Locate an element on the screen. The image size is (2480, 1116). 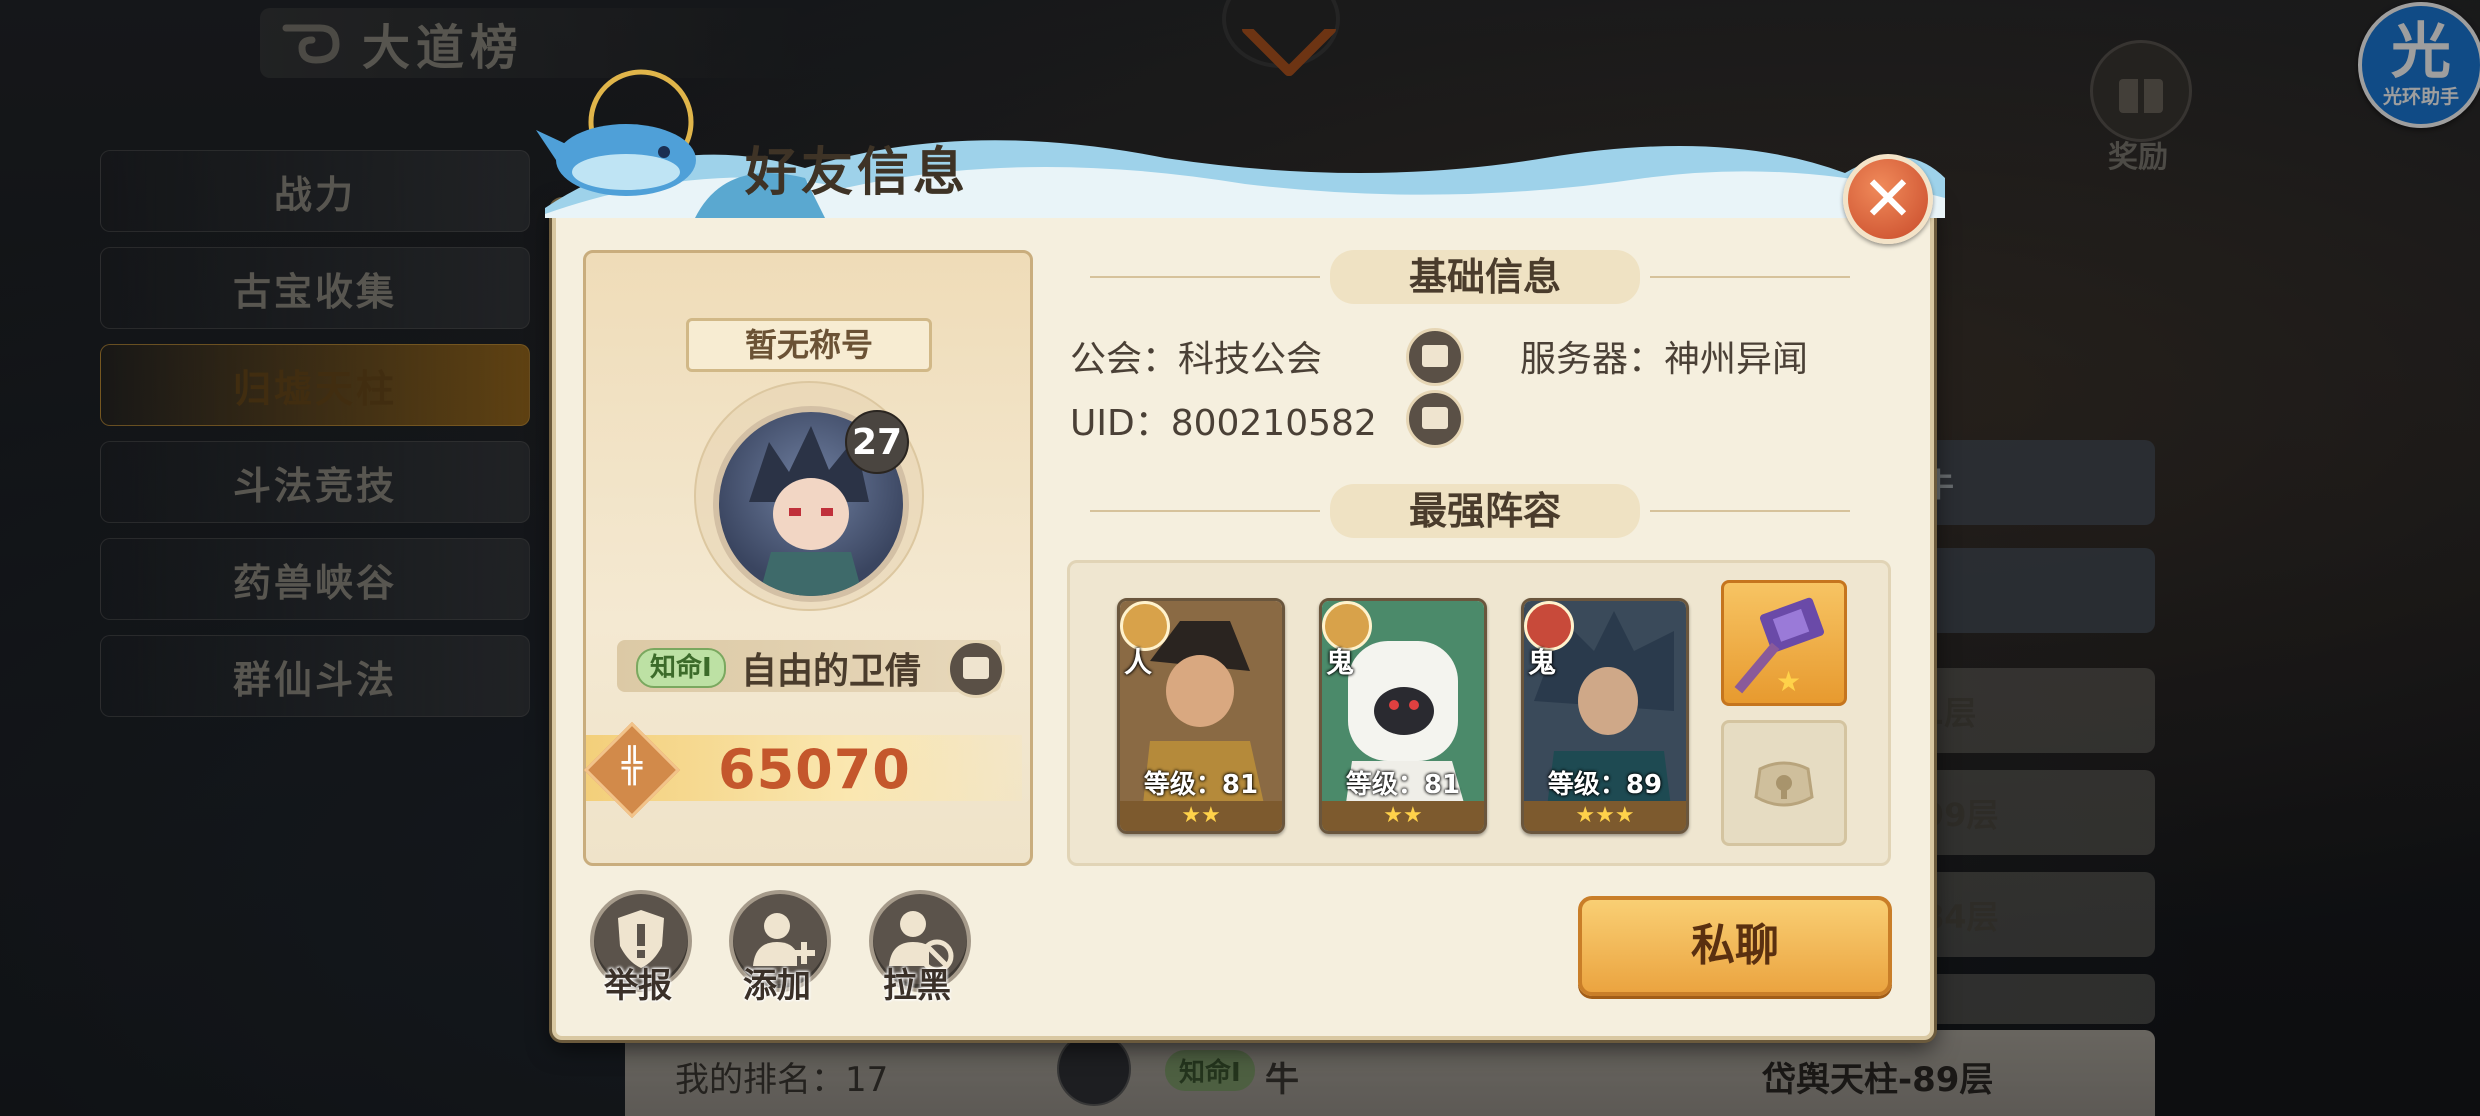
add-friend-button: 添加 is located at coordinates (780, 948).